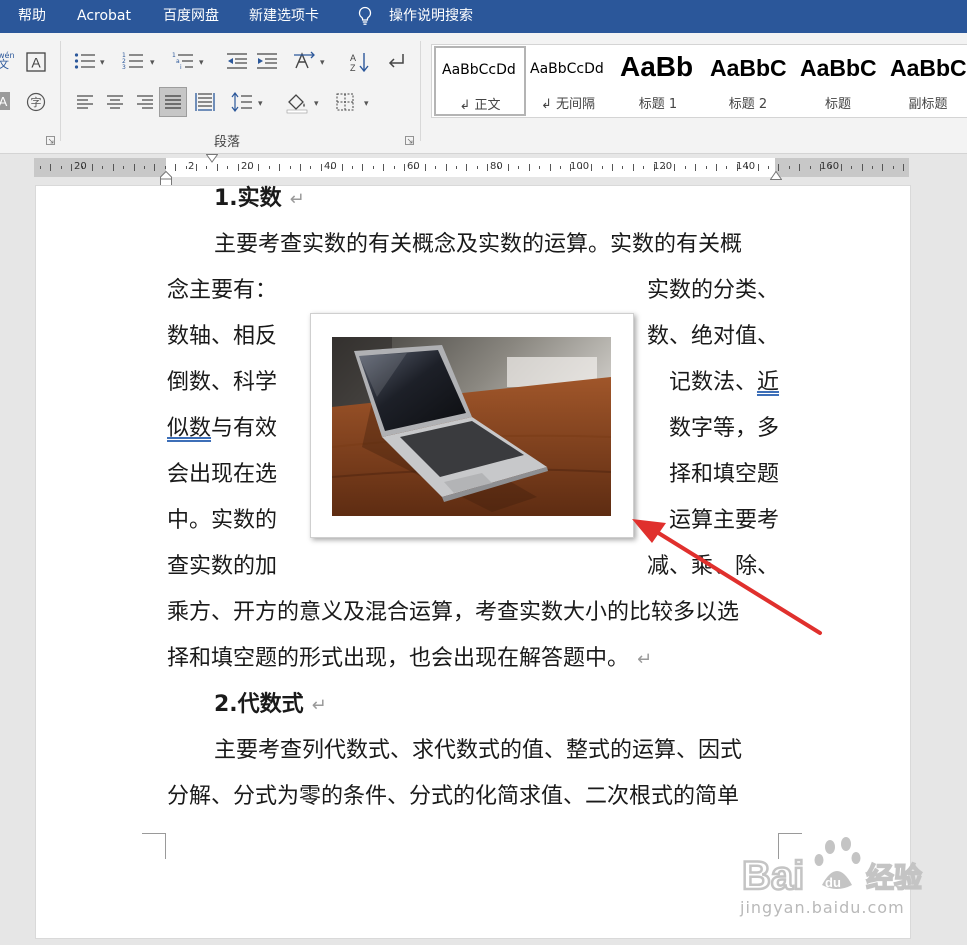 The width and height of the screenshot is (967, 945). What do you see at coordinates (568, 80) in the screenshot?
I see `style-no-spacing: AaBbCcDd ↲ 无间隔` at bounding box center [568, 80].